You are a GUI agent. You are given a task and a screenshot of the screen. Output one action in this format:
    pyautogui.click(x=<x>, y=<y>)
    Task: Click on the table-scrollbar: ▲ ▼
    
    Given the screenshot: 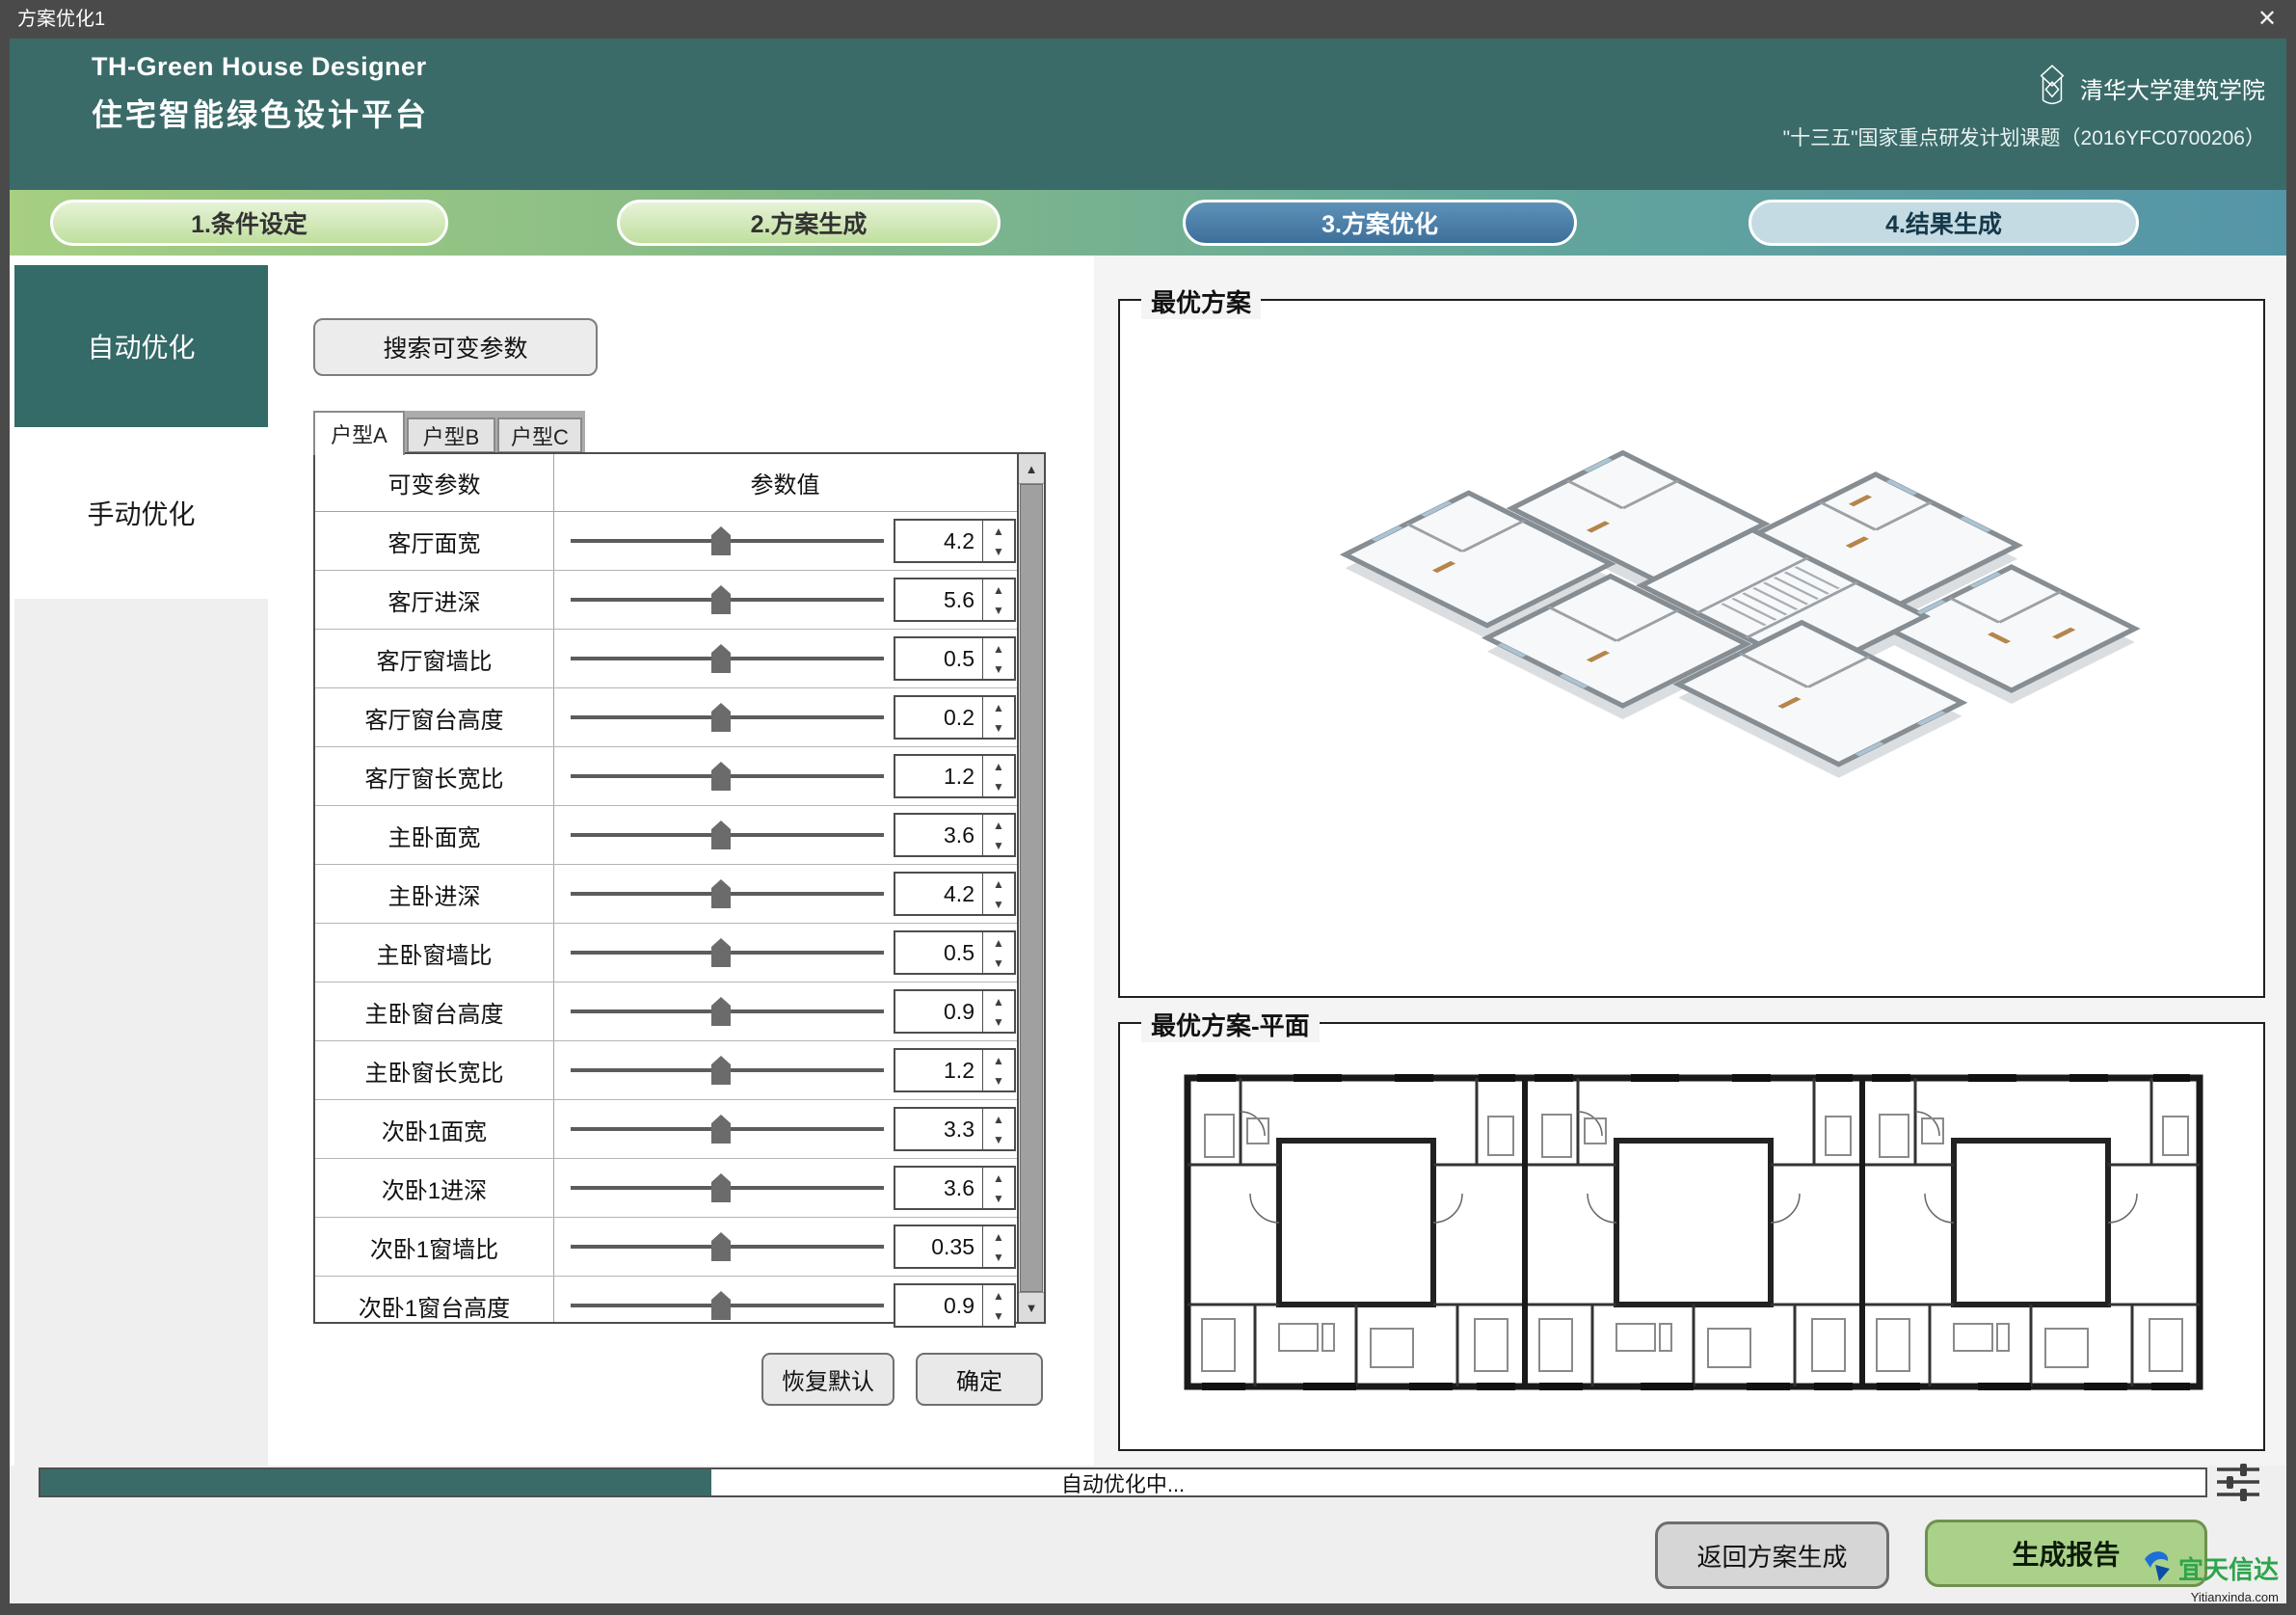 What is the action you would take?
    pyautogui.click(x=1030, y=888)
    